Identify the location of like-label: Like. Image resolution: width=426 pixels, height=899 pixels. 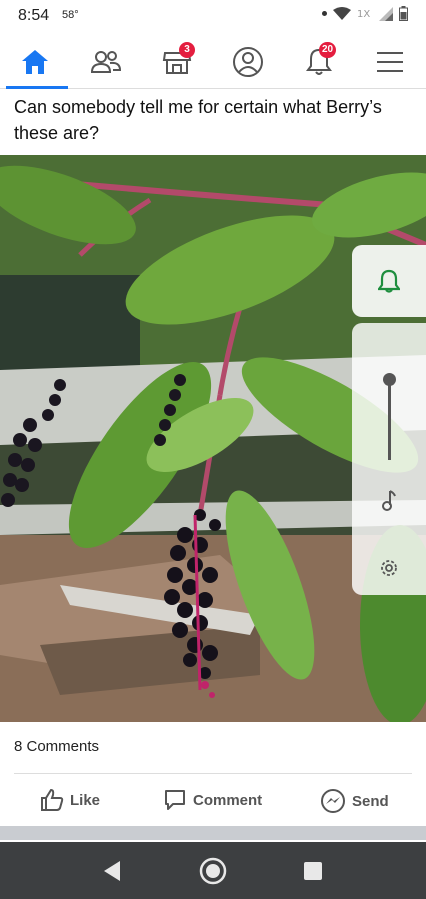
(85, 800).